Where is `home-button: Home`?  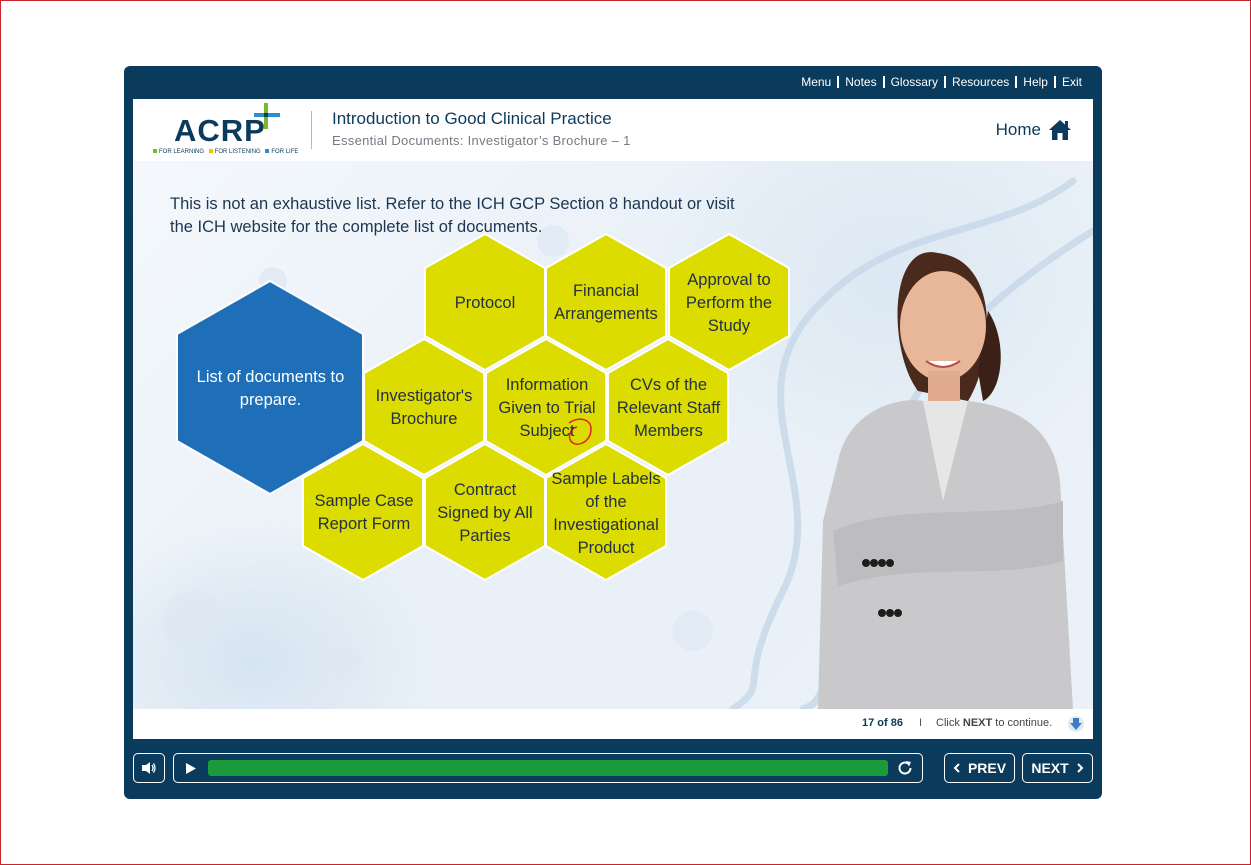 home-button: Home is located at coordinates (1034, 130).